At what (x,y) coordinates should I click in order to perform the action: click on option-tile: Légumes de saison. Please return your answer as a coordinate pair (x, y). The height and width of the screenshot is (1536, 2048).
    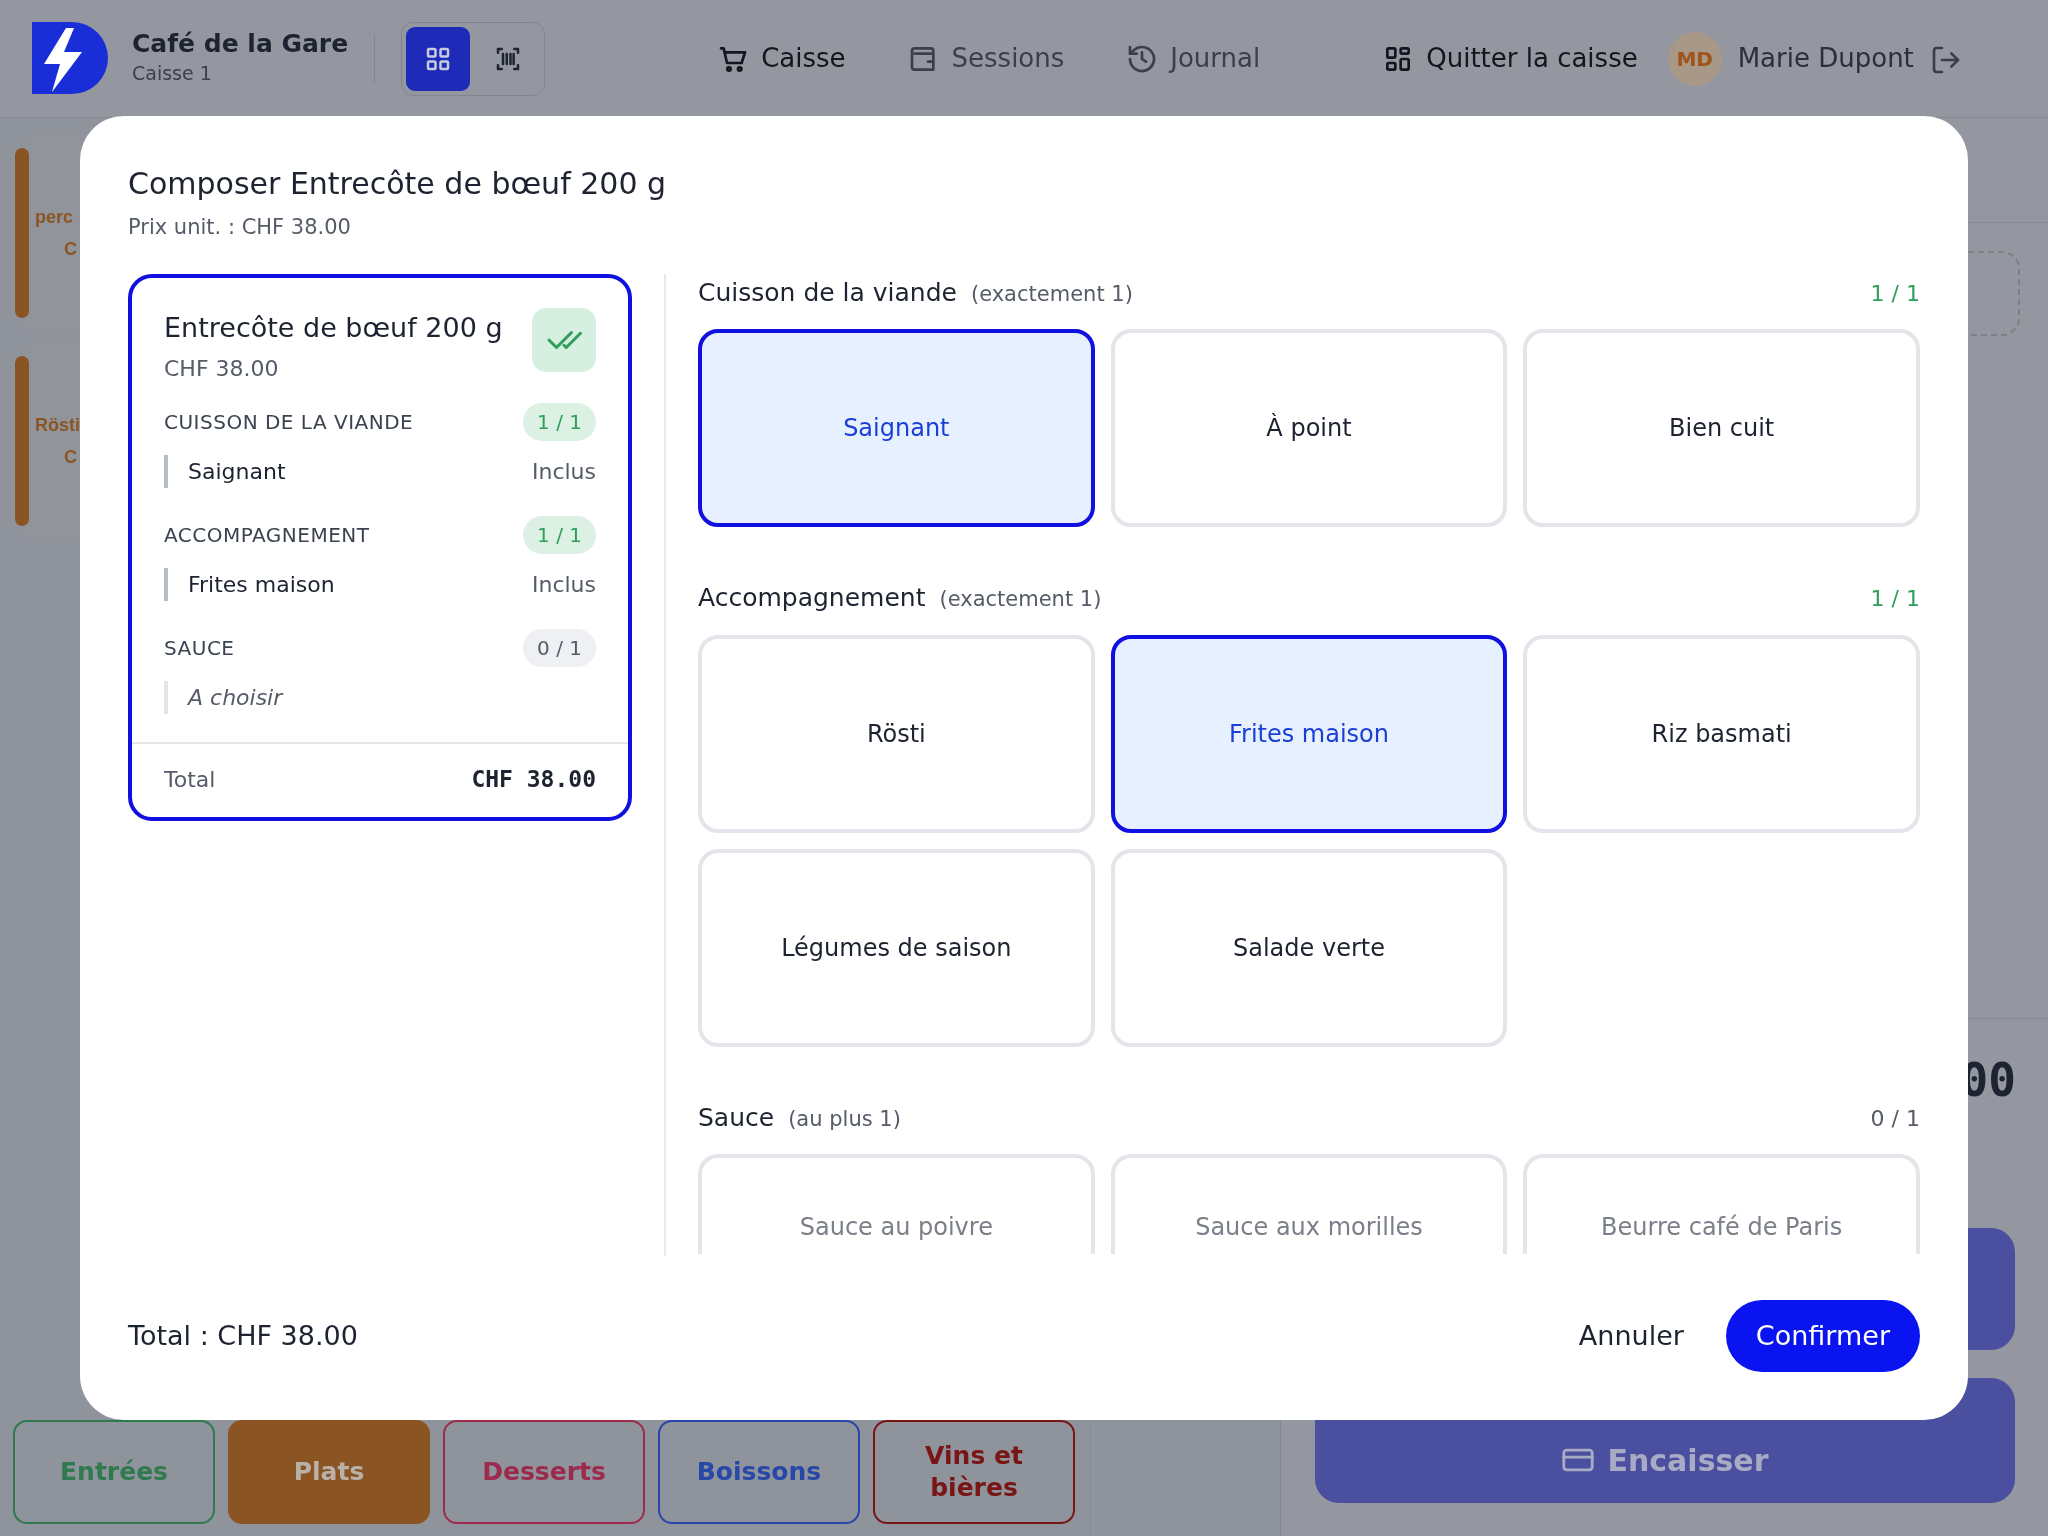
    Looking at the image, I should click on (896, 947).